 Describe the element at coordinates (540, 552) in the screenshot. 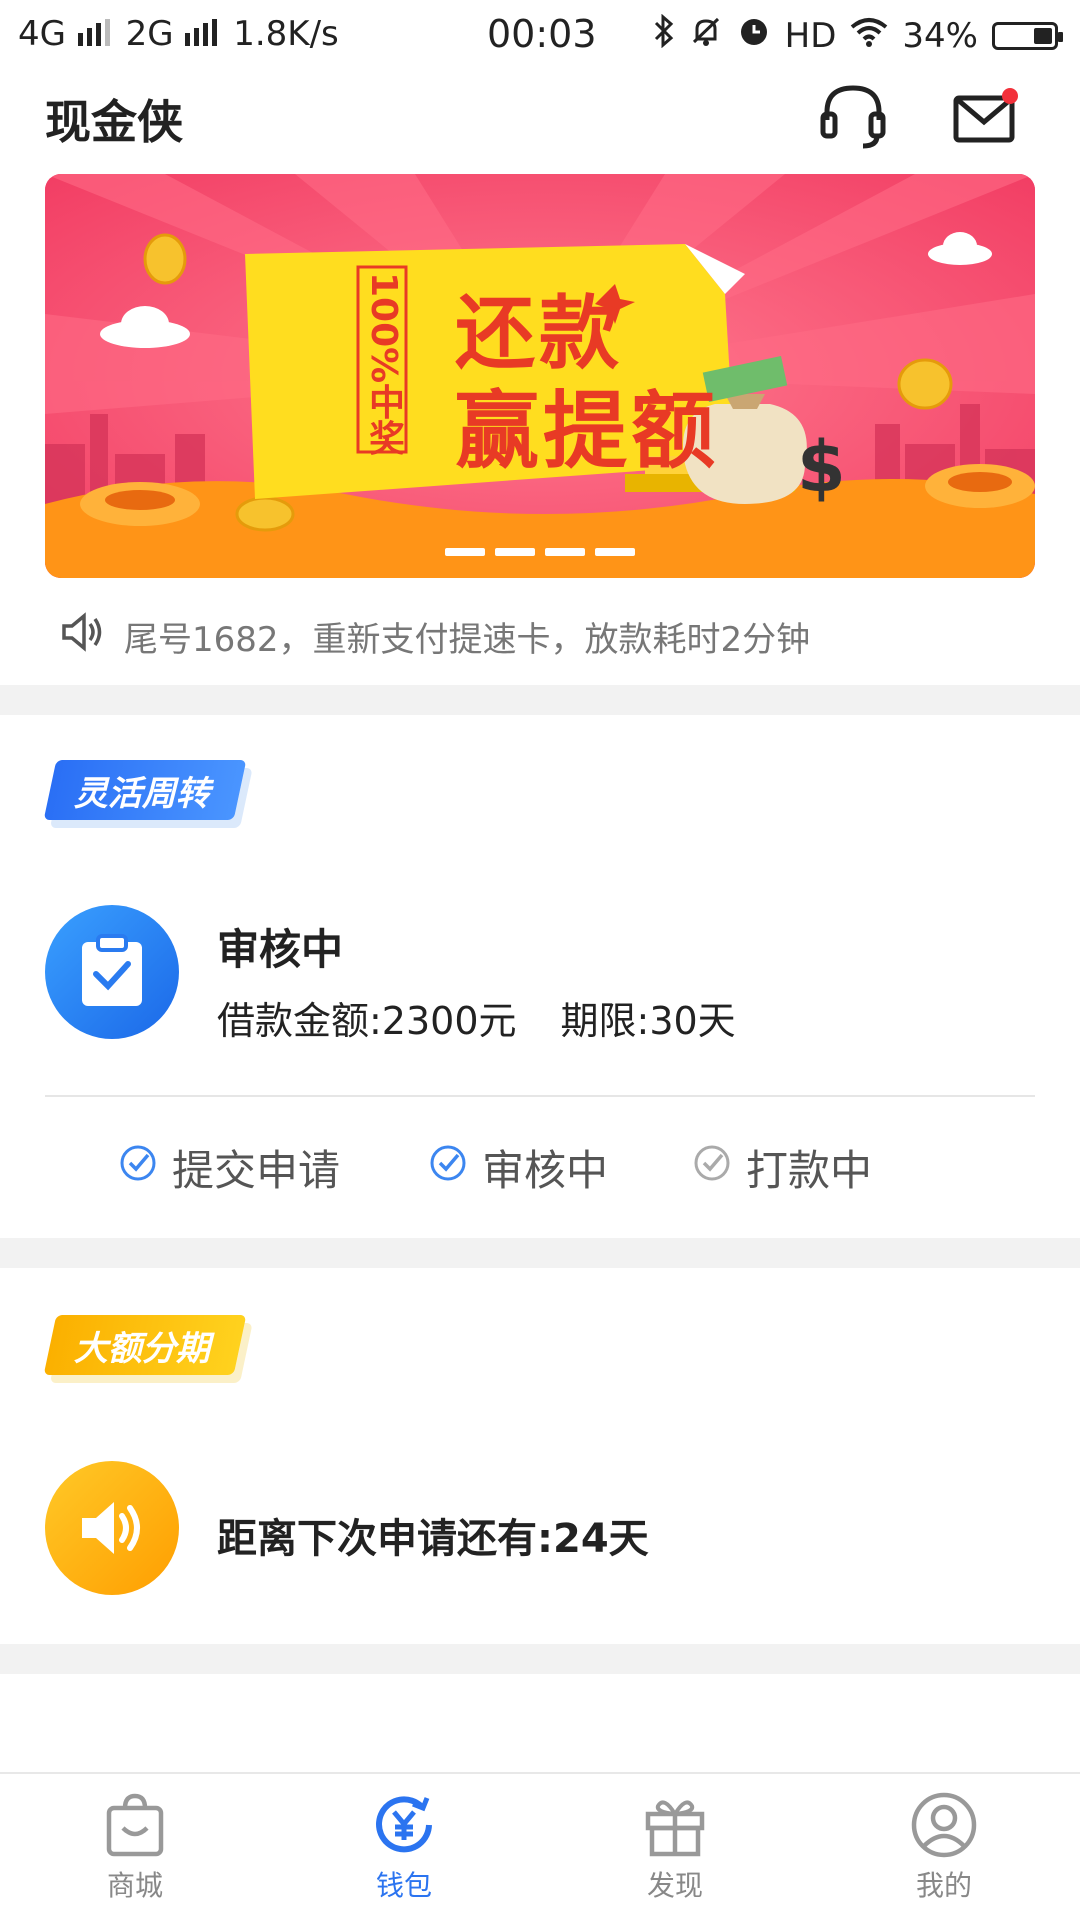

I see `banner-pagination` at that location.